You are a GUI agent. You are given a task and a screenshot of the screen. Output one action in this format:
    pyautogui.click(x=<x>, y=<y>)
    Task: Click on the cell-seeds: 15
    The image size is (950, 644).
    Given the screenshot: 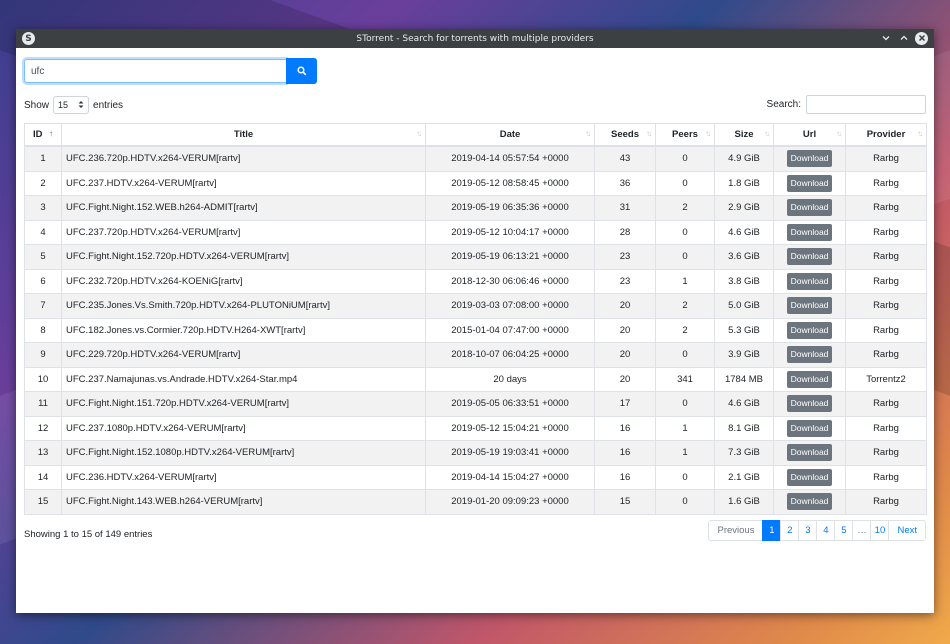 What is the action you would take?
    pyautogui.click(x=625, y=502)
    